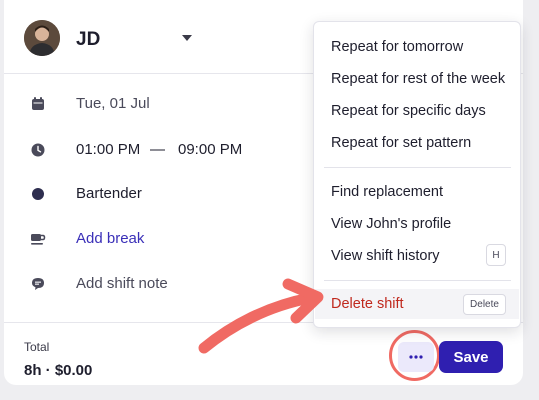 This screenshot has width=539, height=400. What do you see at coordinates (261, 316) in the screenshot?
I see `annotation-arrow-icon` at bounding box center [261, 316].